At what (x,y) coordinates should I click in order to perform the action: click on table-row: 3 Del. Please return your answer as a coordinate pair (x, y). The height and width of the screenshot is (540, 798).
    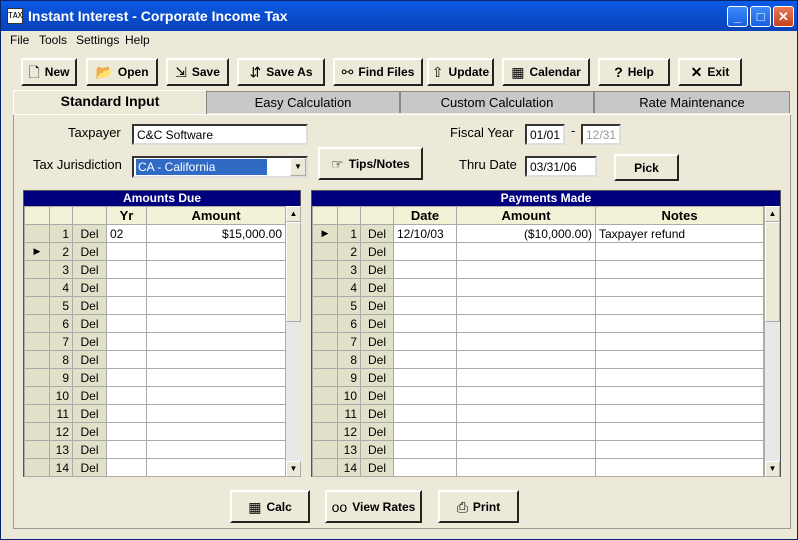
    Looking at the image, I should click on (538, 269).